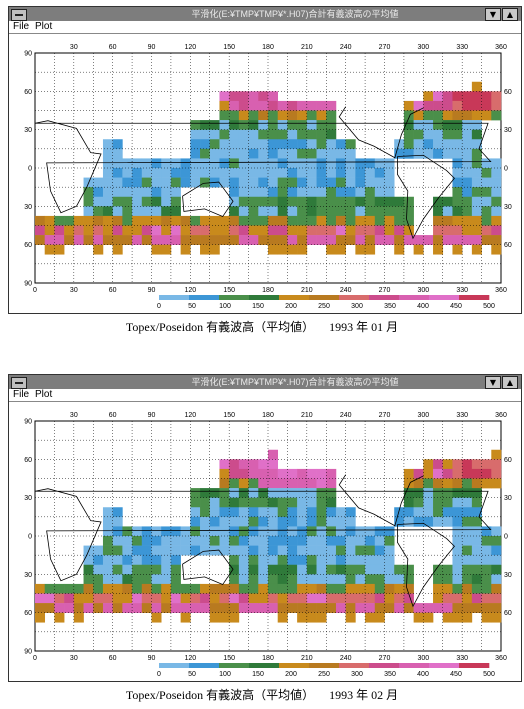 The width and height of the screenshot is (524, 709). Describe the element at coordinates (262, 694) in the screenshot. I see `figure-caption: Topex/Poseidon 有義波高（平均値） 1993 年 02 月` at that location.